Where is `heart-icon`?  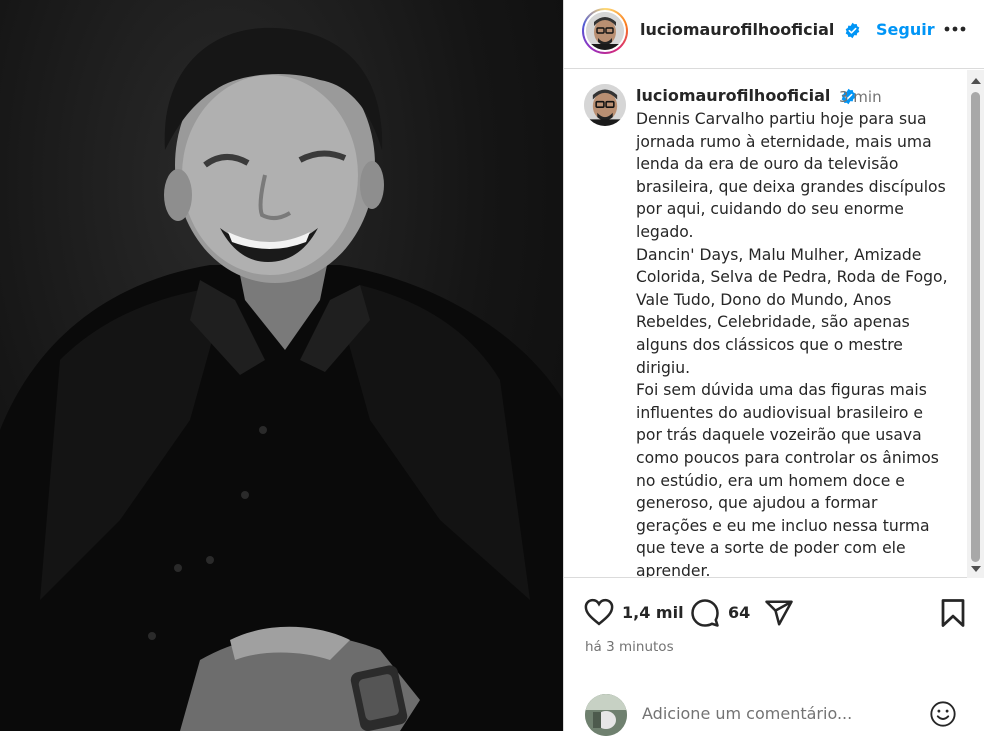 heart-icon is located at coordinates (599, 612).